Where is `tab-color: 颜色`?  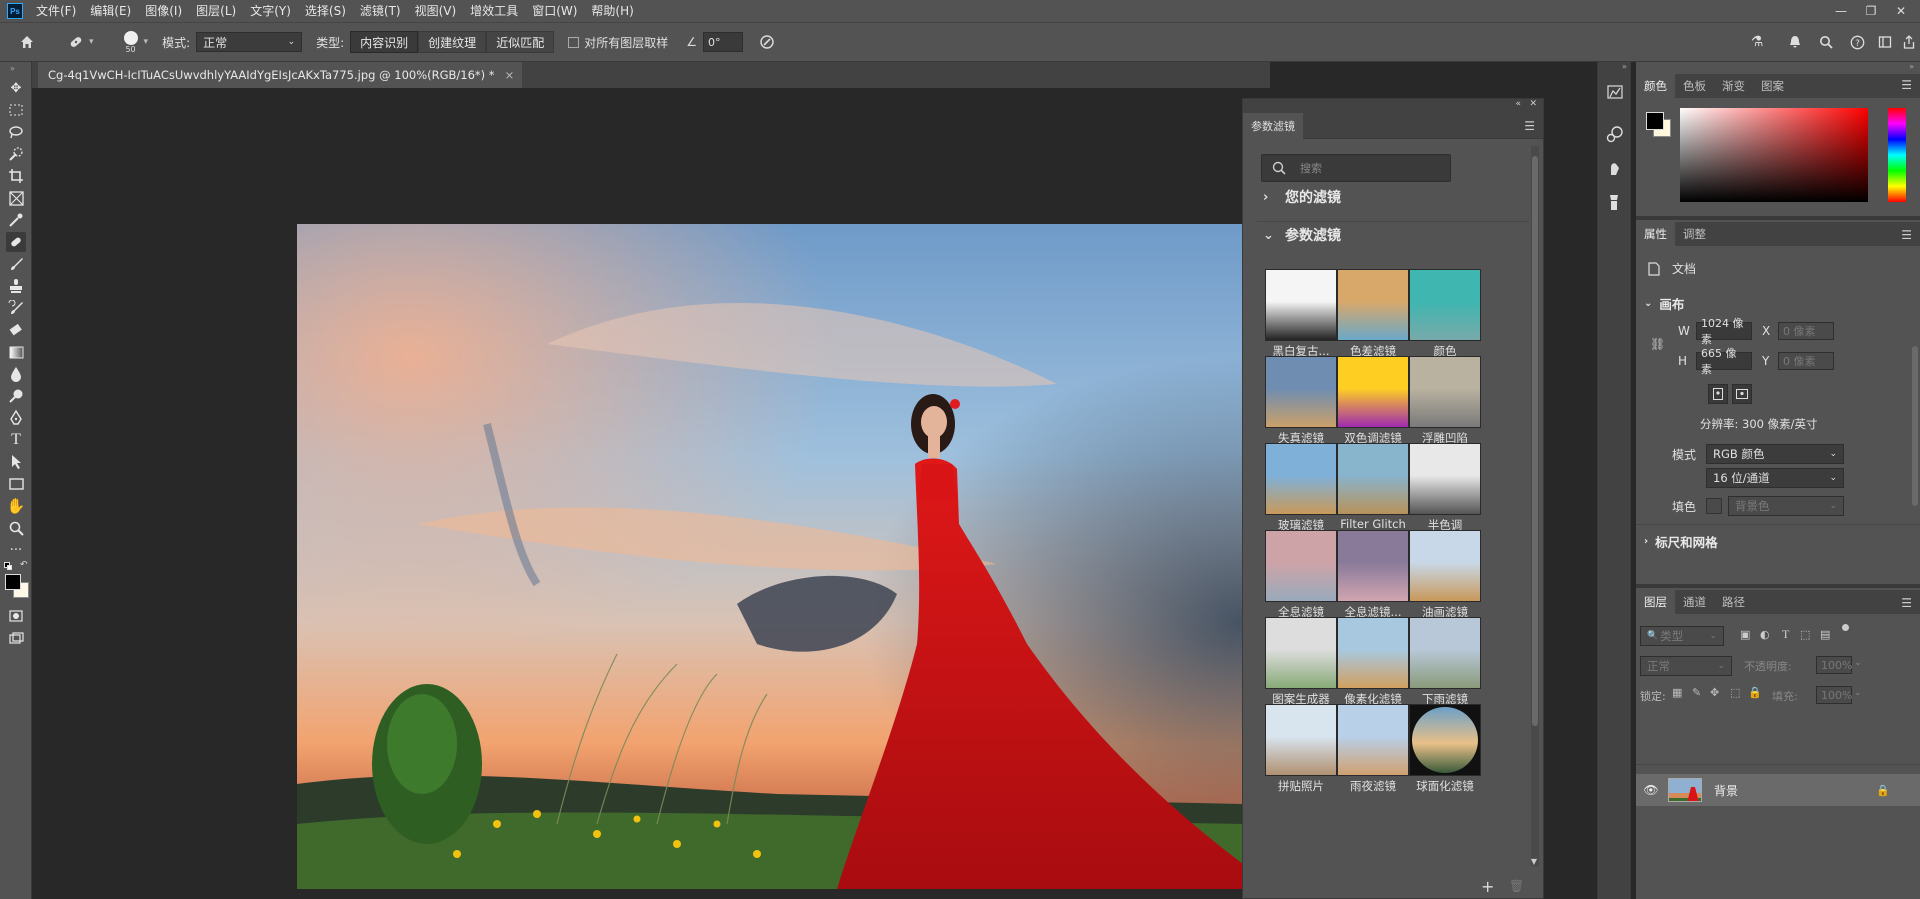 tab-color: 颜色 is located at coordinates (1655, 86).